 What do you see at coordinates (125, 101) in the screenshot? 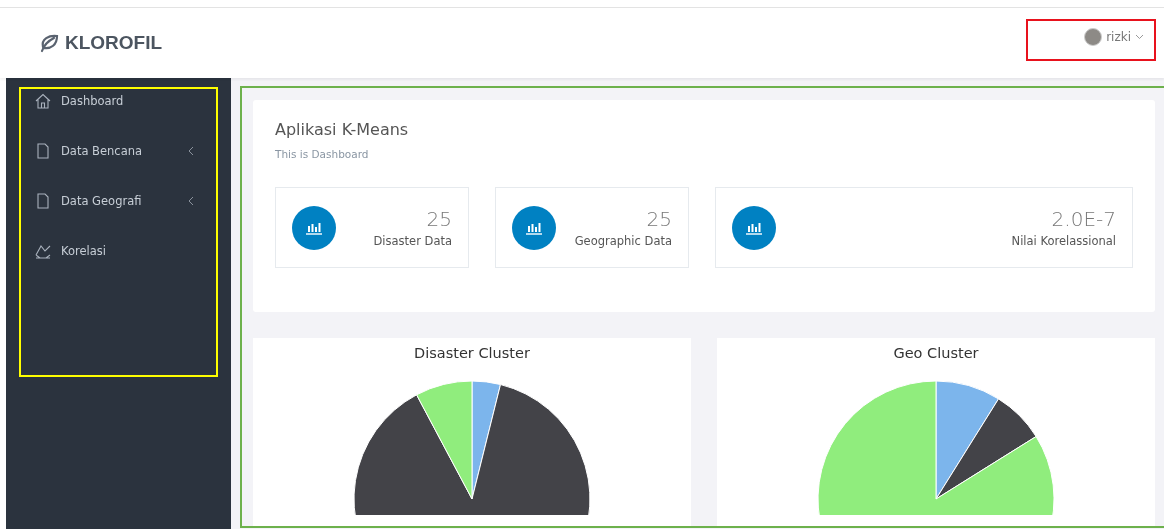
I see `sidebar-item: Dashboard` at bounding box center [125, 101].